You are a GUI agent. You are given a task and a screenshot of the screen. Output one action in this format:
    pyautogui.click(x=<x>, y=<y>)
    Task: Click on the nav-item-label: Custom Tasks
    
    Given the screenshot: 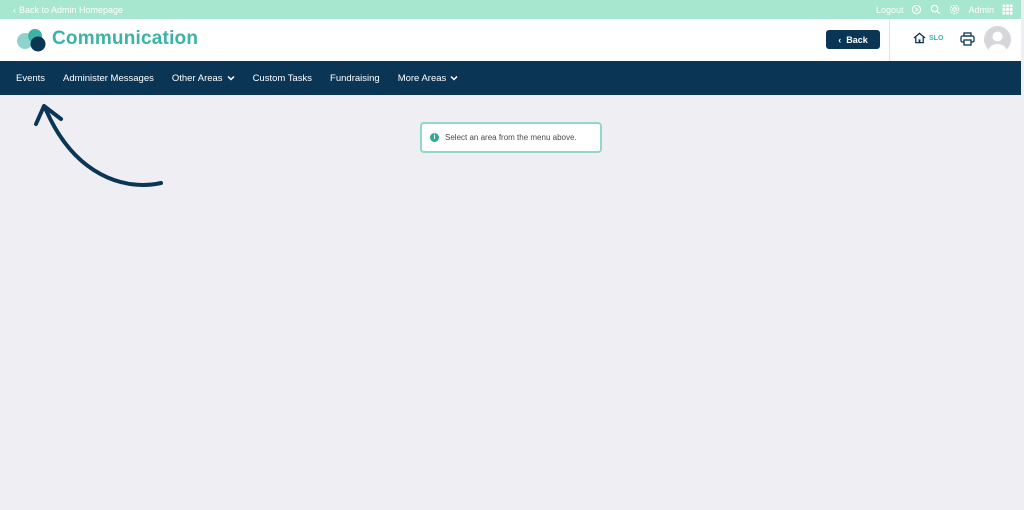 What is the action you would take?
    pyautogui.click(x=282, y=78)
    